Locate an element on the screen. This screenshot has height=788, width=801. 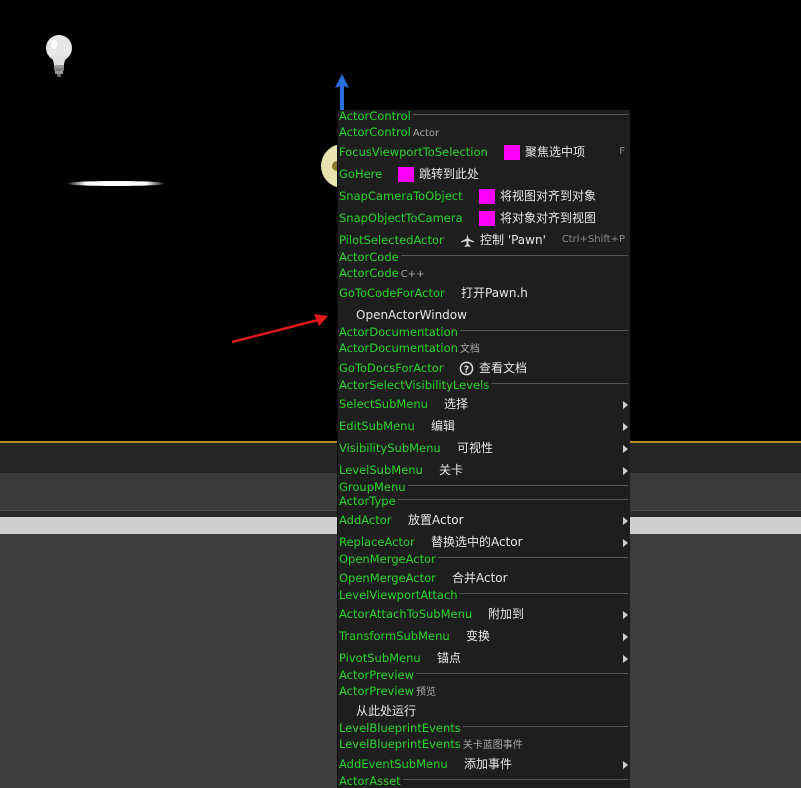
menu-section-title: ActorControl Actor is located at coordinates (484, 132).